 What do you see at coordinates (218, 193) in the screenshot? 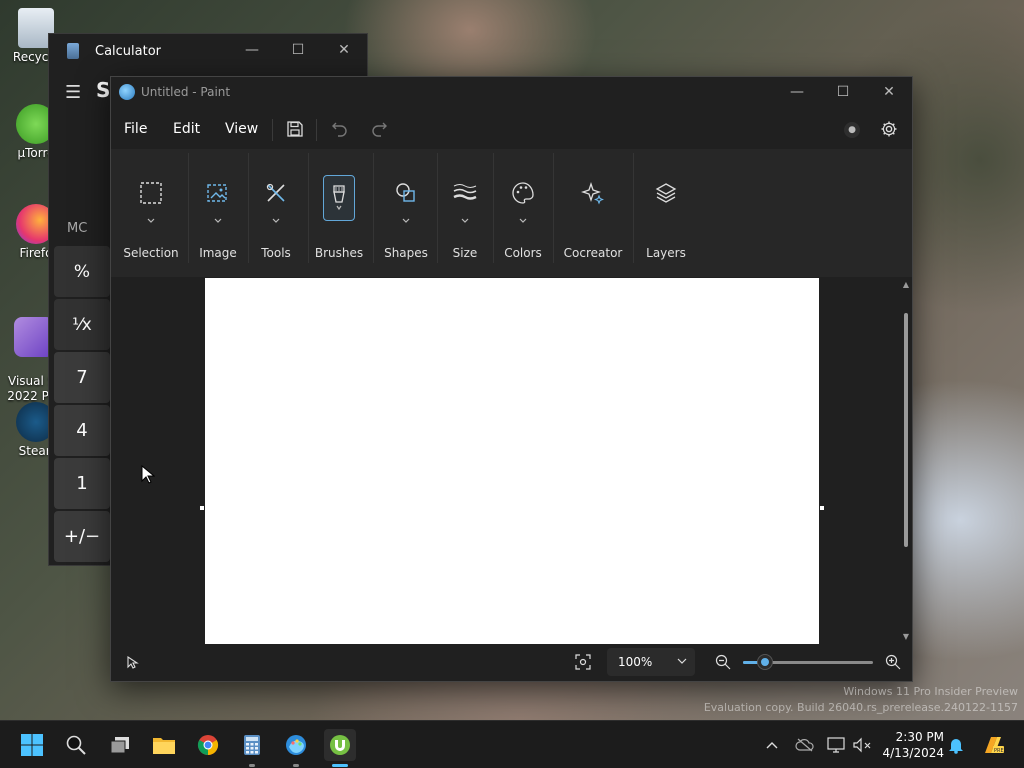
I see `image-icon` at bounding box center [218, 193].